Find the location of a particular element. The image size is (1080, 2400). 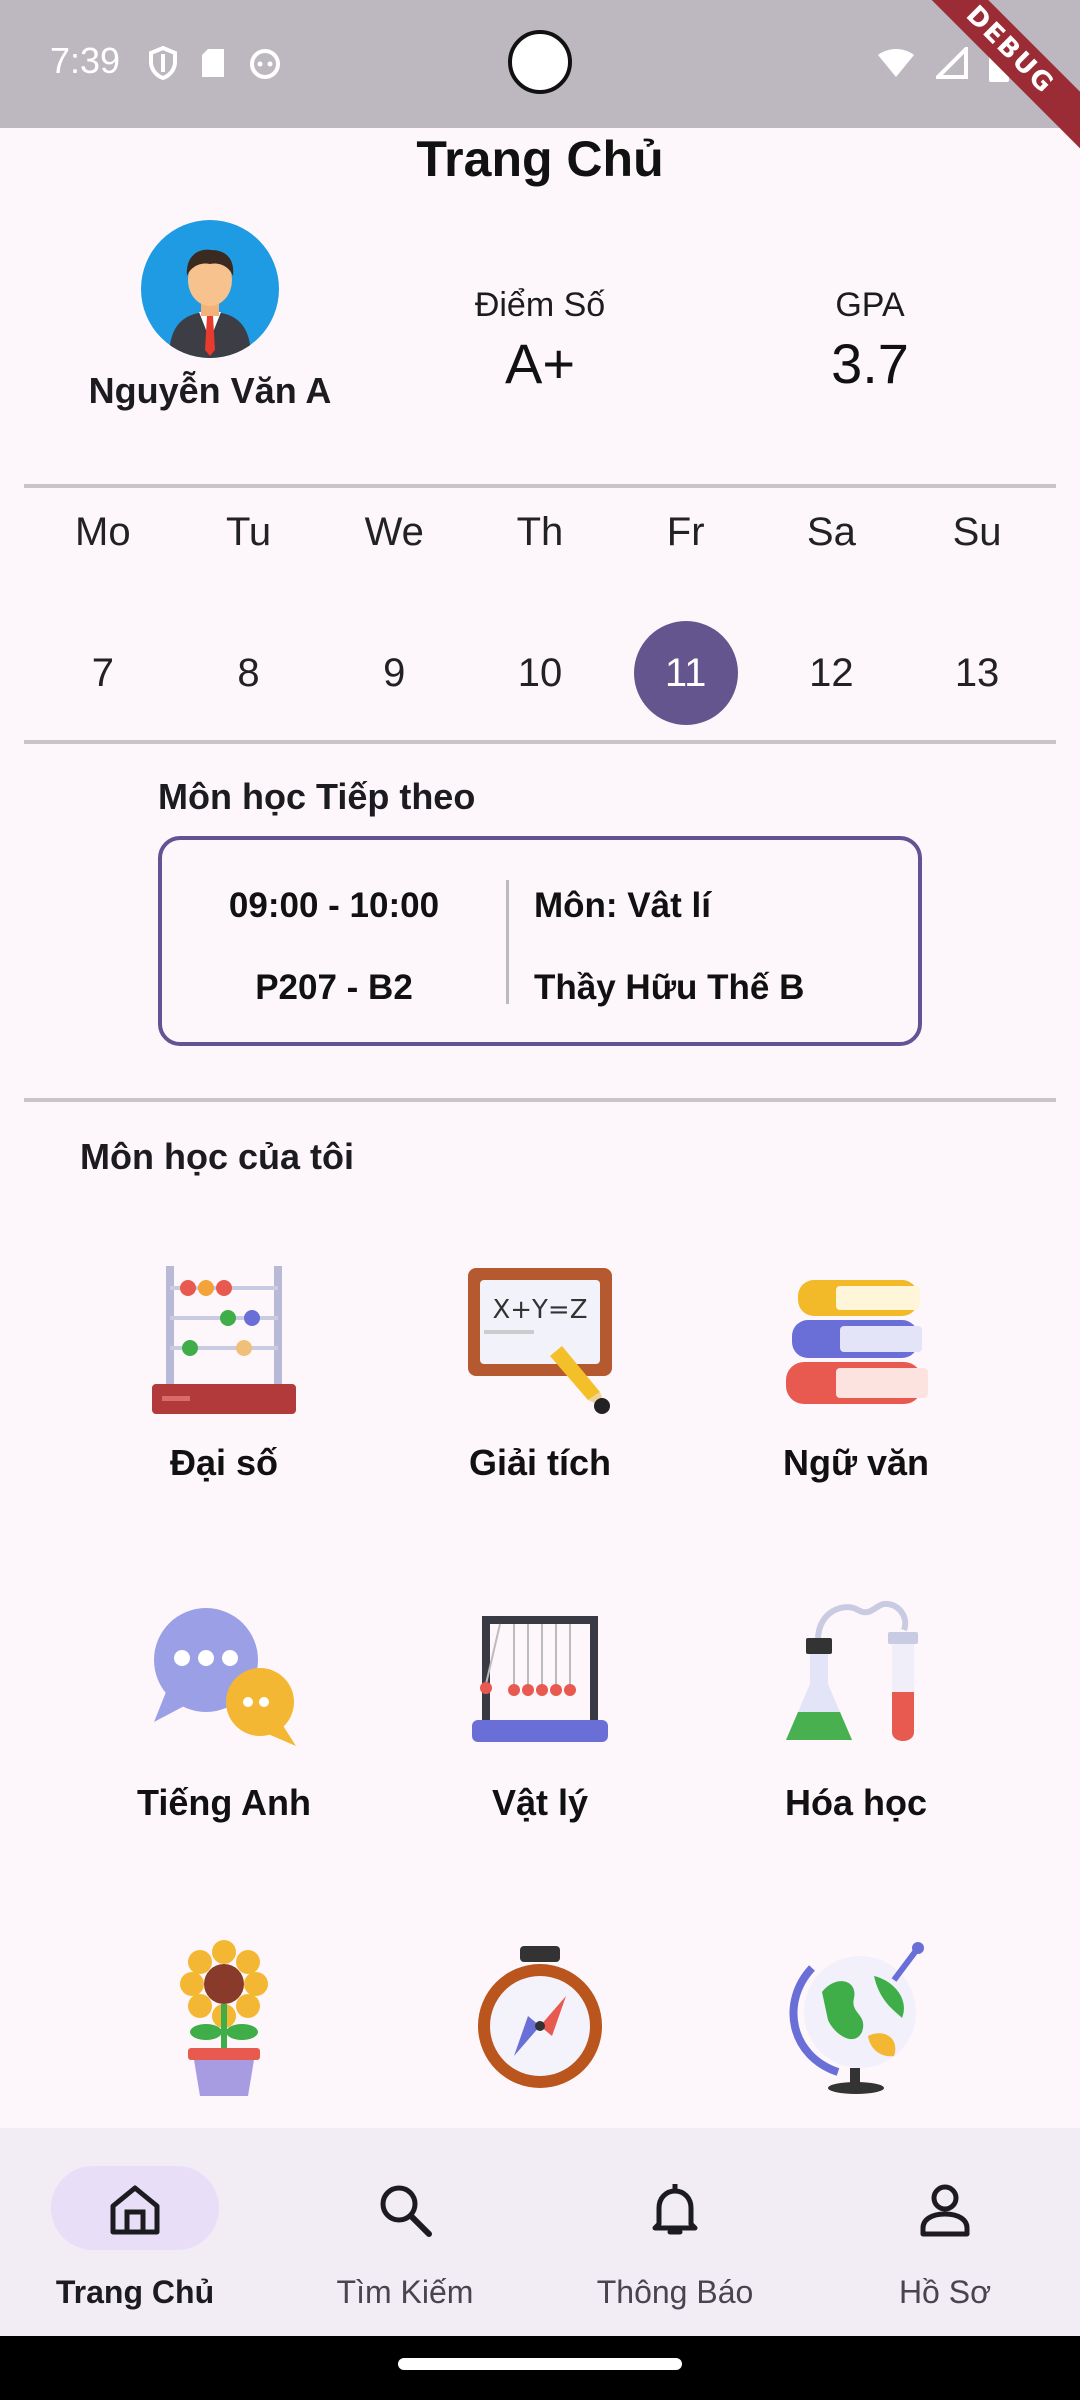

newtons-cradle-icon is located at coordinates (540, 1680).